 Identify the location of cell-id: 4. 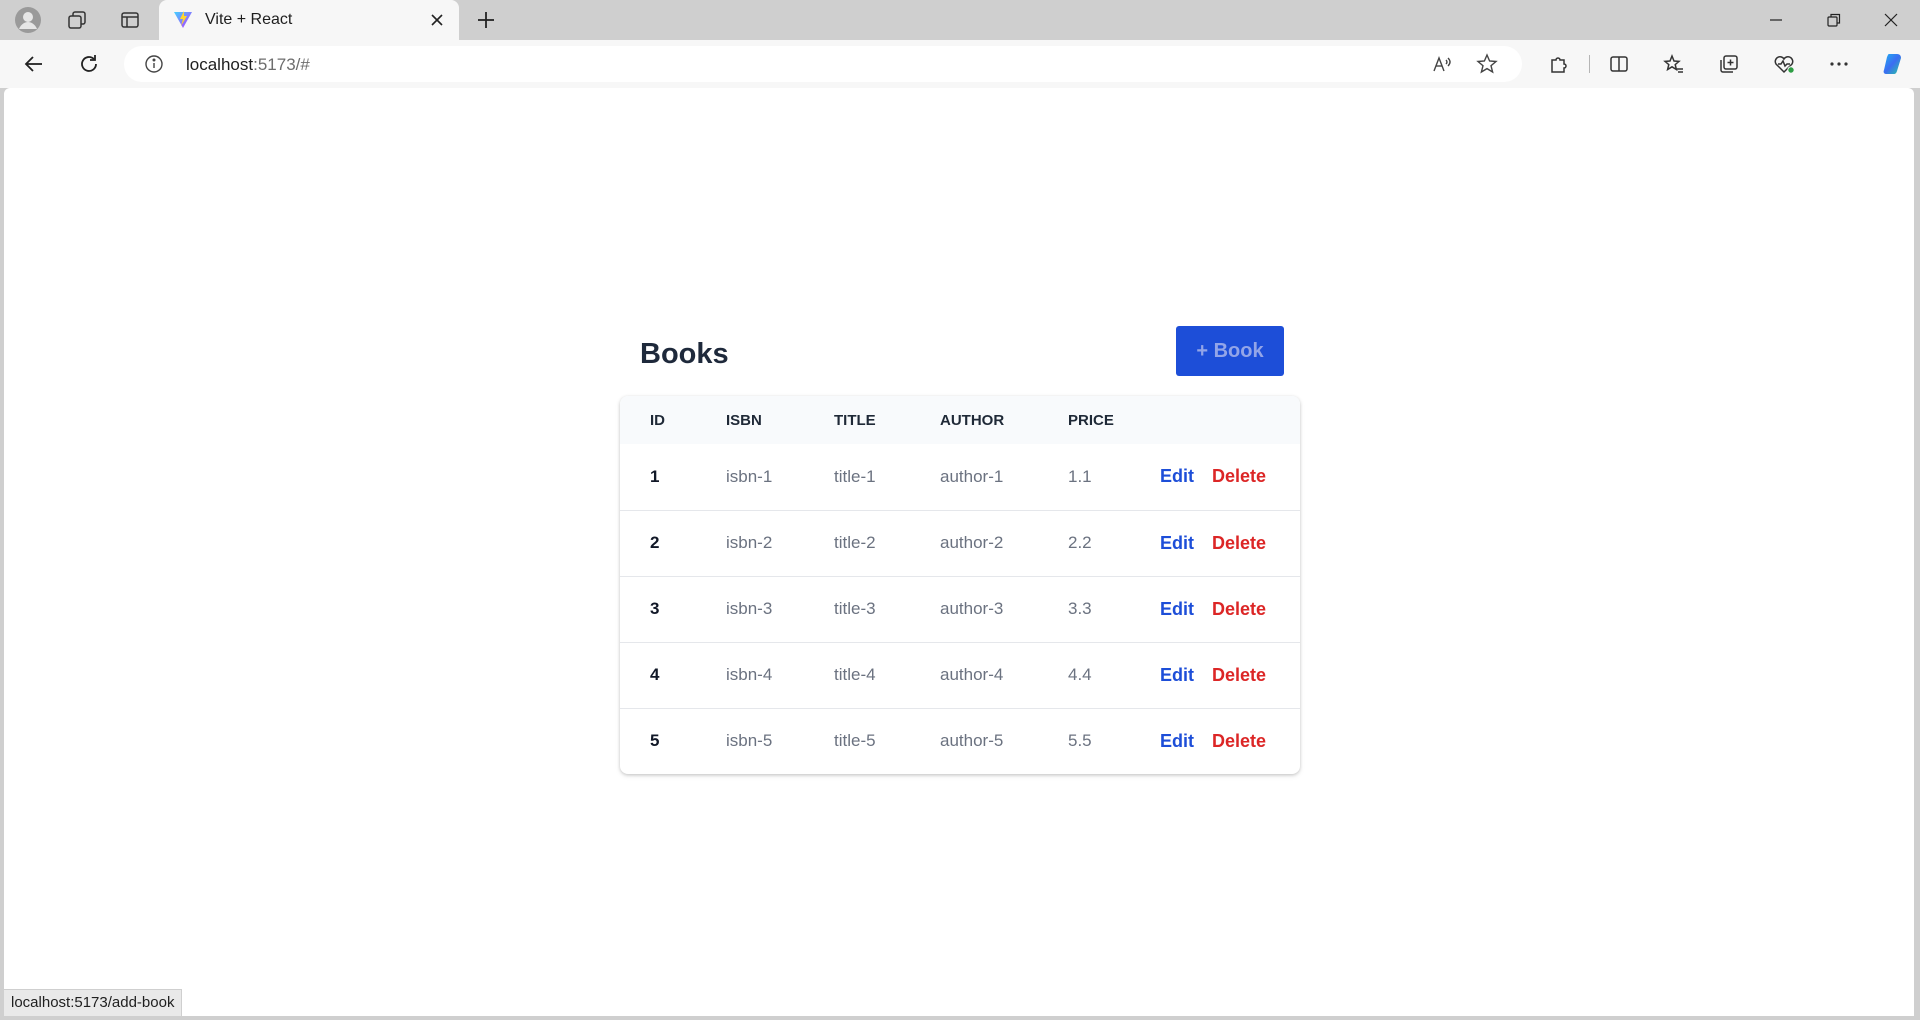
(655, 674).